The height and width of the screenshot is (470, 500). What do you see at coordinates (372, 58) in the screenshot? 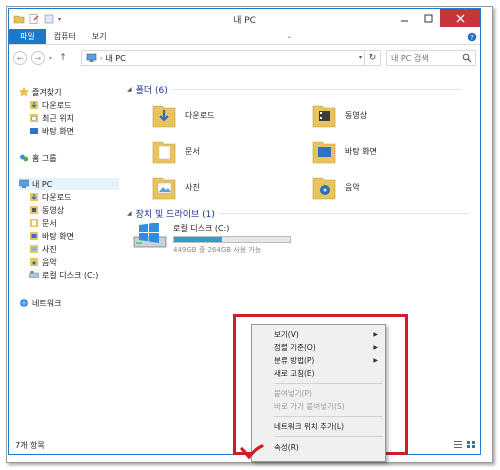
I see `refresh-button: ↻` at bounding box center [372, 58].